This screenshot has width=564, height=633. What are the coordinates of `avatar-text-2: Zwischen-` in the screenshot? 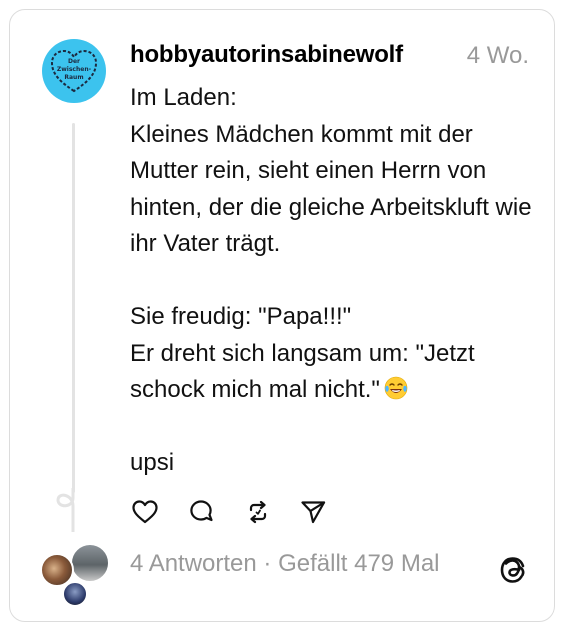 It's located at (74, 69).